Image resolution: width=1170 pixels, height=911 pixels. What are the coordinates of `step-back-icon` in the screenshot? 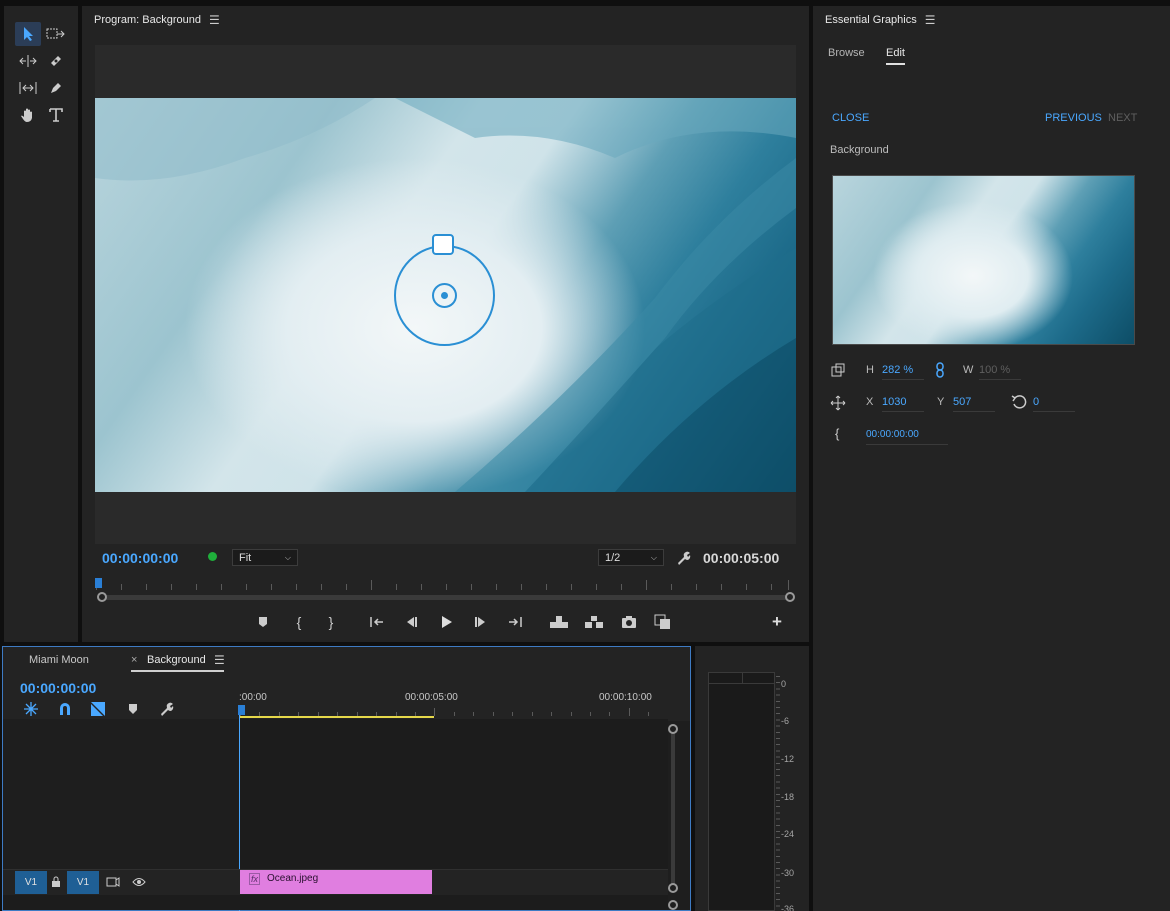 It's located at (411, 622).